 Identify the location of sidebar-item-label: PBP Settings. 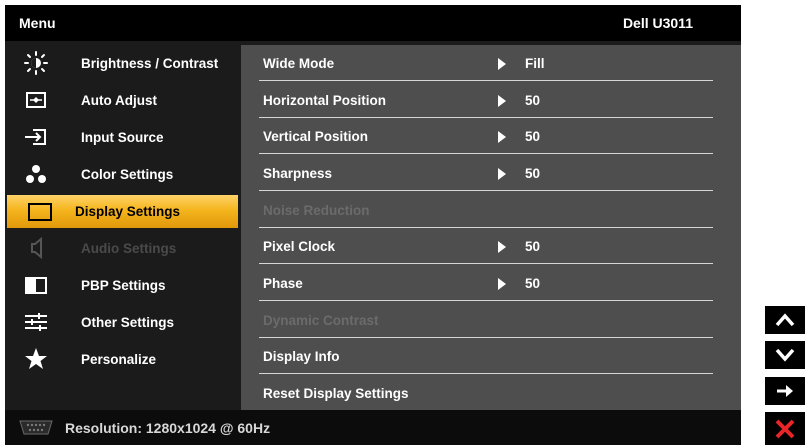
(123, 285).